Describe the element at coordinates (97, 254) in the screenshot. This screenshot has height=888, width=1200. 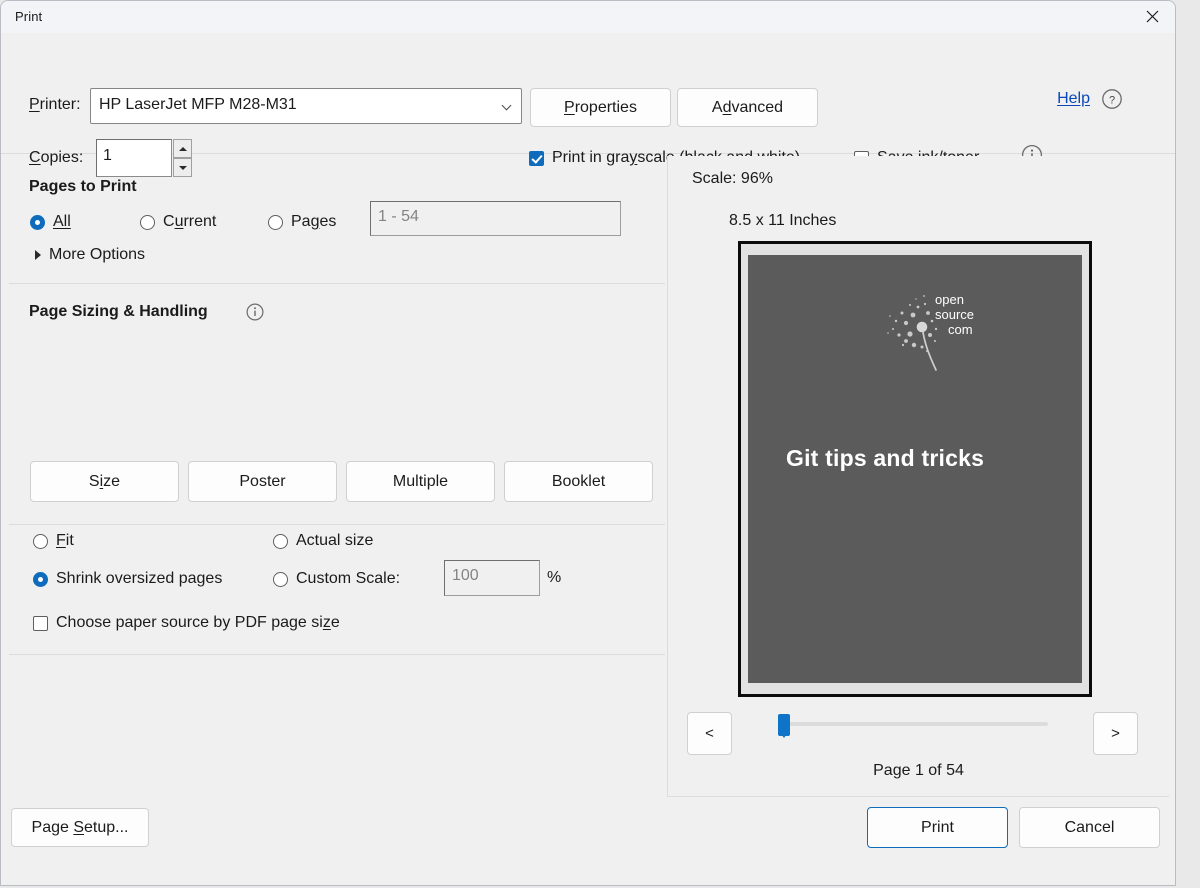
I see `more-options-label: More Options` at that location.